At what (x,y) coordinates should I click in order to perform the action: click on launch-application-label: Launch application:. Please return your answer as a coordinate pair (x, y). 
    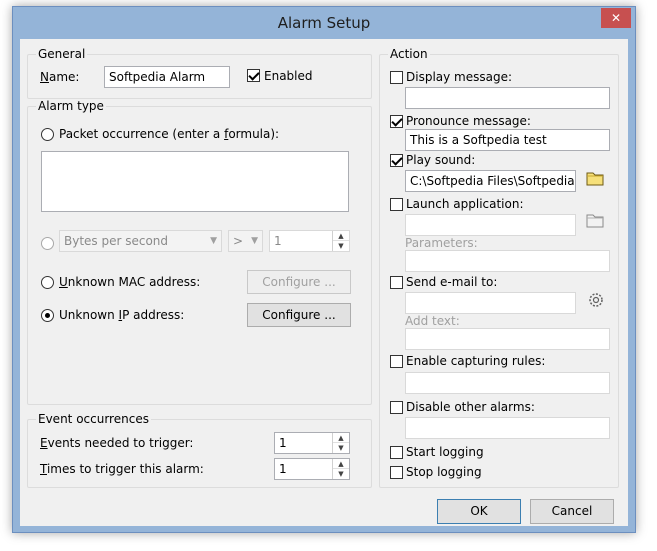
    Looking at the image, I should click on (465, 204).